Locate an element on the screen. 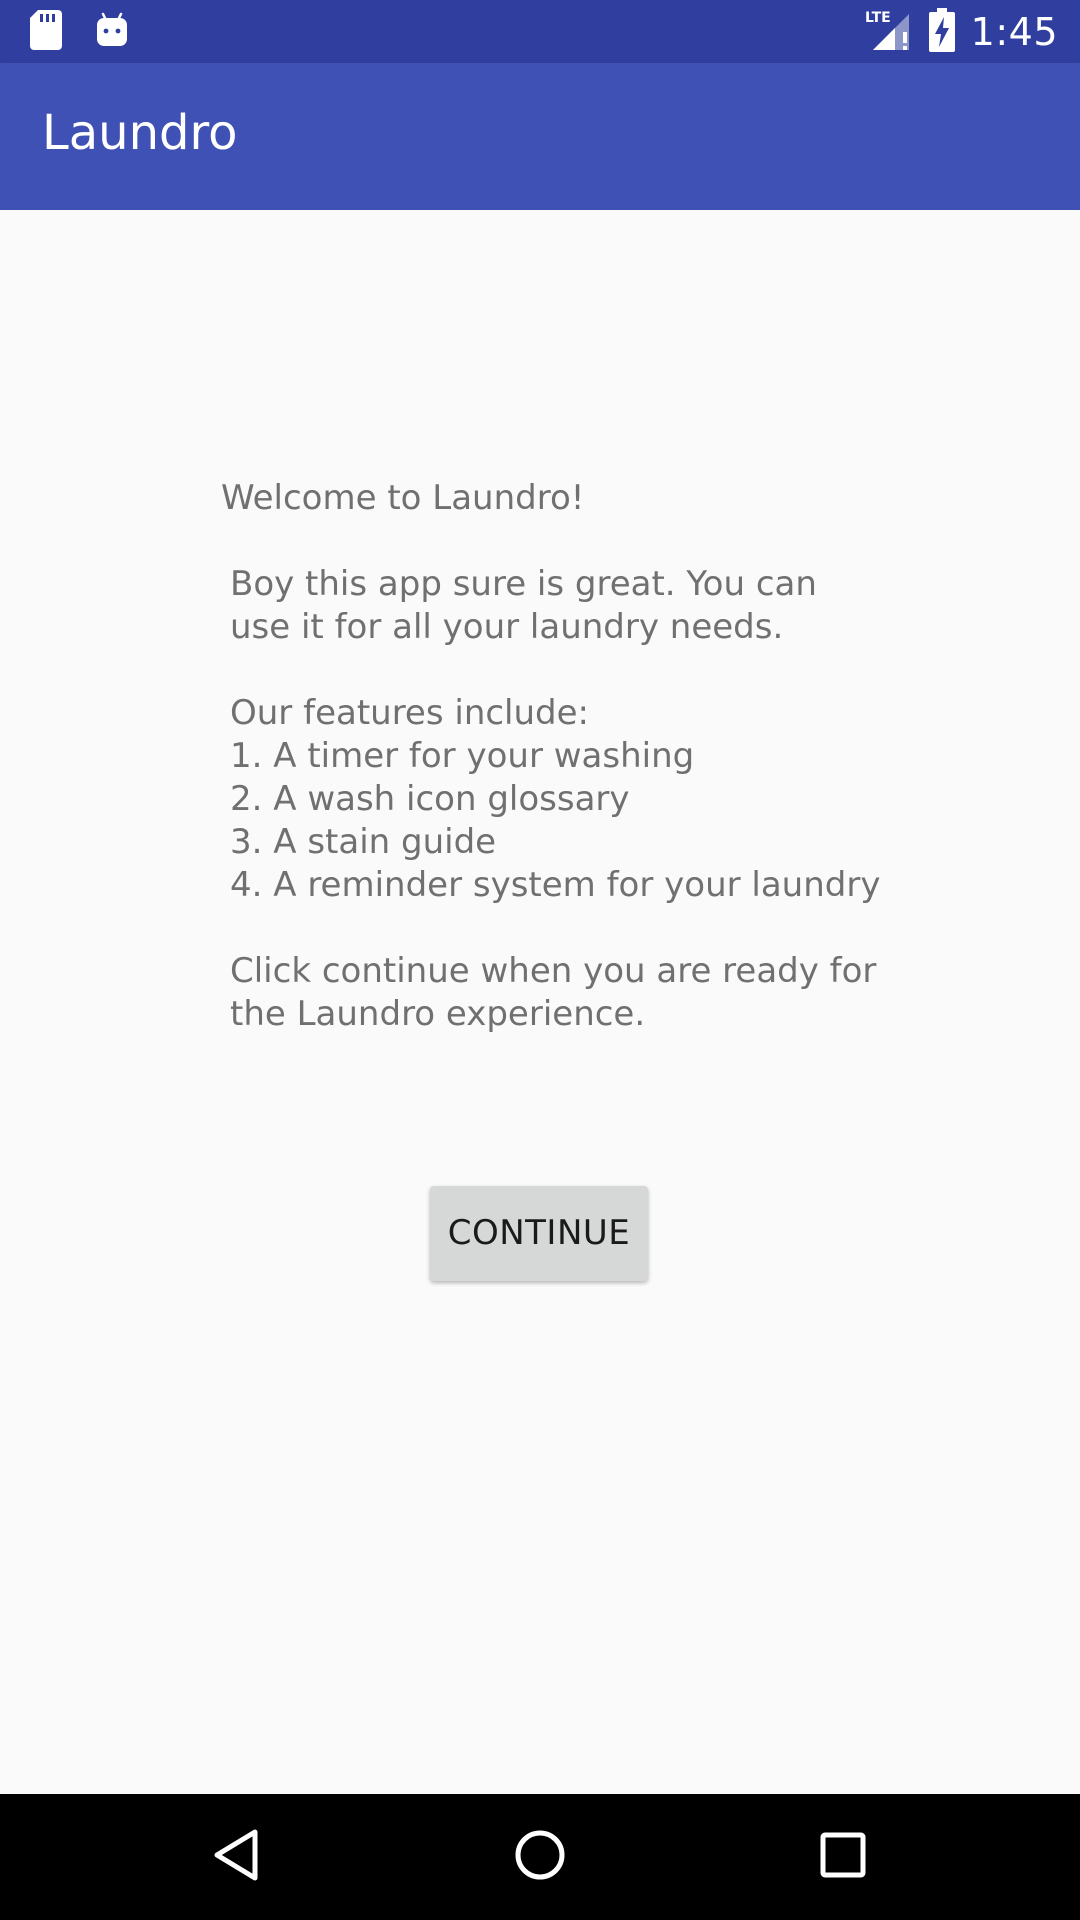 The height and width of the screenshot is (1920, 1080). svg-text: LTE is located at coordinates (878, 18).